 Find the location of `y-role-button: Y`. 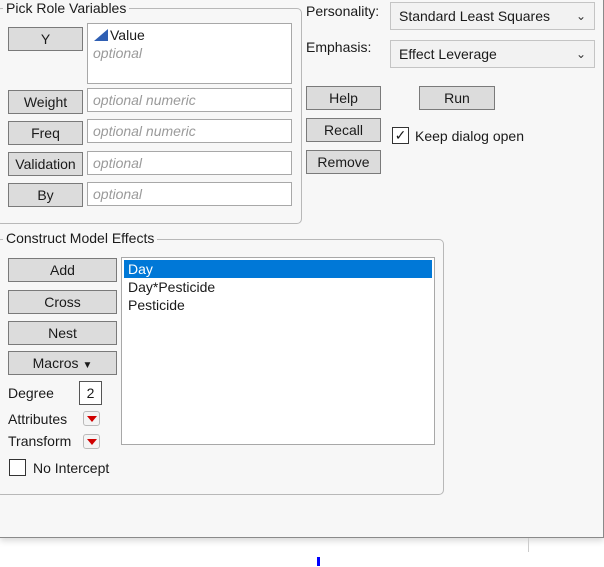

y-role-button: Y is located at coordinates (45, 39).